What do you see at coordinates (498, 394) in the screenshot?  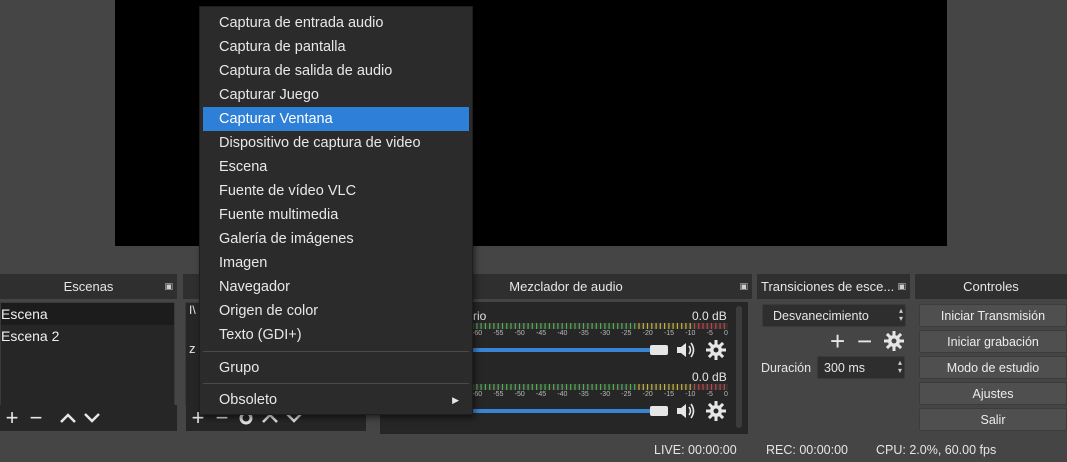 I see `meter-tick-label: -55` at bounding box center [498, 394].